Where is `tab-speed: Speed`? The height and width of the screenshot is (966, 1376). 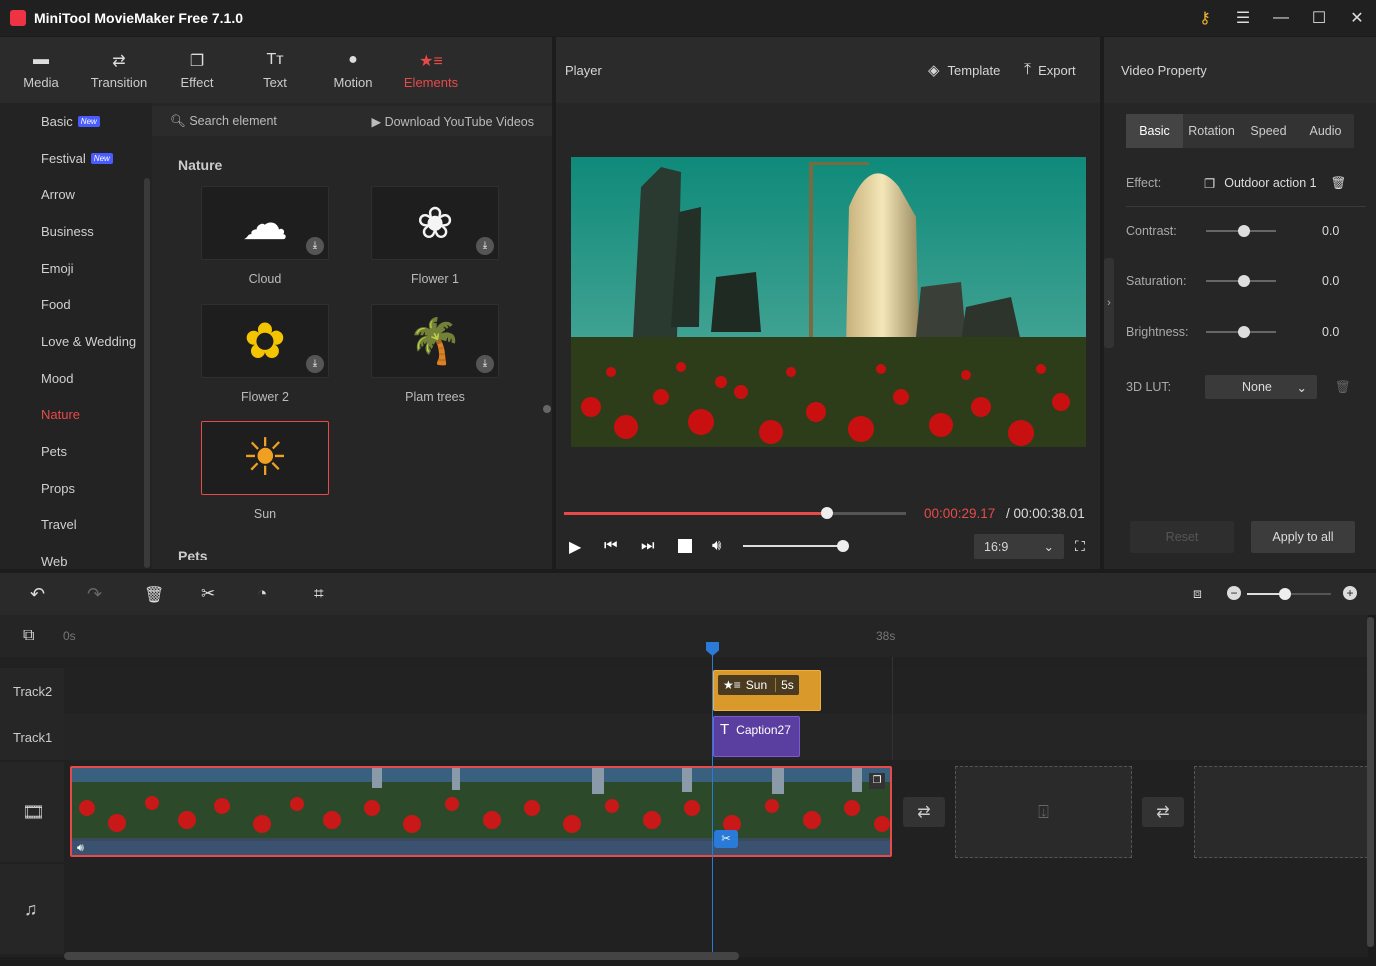
tab-speed: Speed is located at coordinates (1268, 131).